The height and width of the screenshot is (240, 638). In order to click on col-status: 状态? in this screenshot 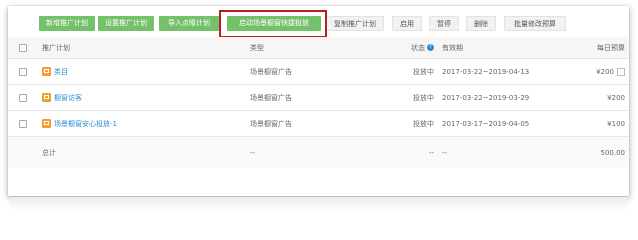, I will do `click(406, 48)`.